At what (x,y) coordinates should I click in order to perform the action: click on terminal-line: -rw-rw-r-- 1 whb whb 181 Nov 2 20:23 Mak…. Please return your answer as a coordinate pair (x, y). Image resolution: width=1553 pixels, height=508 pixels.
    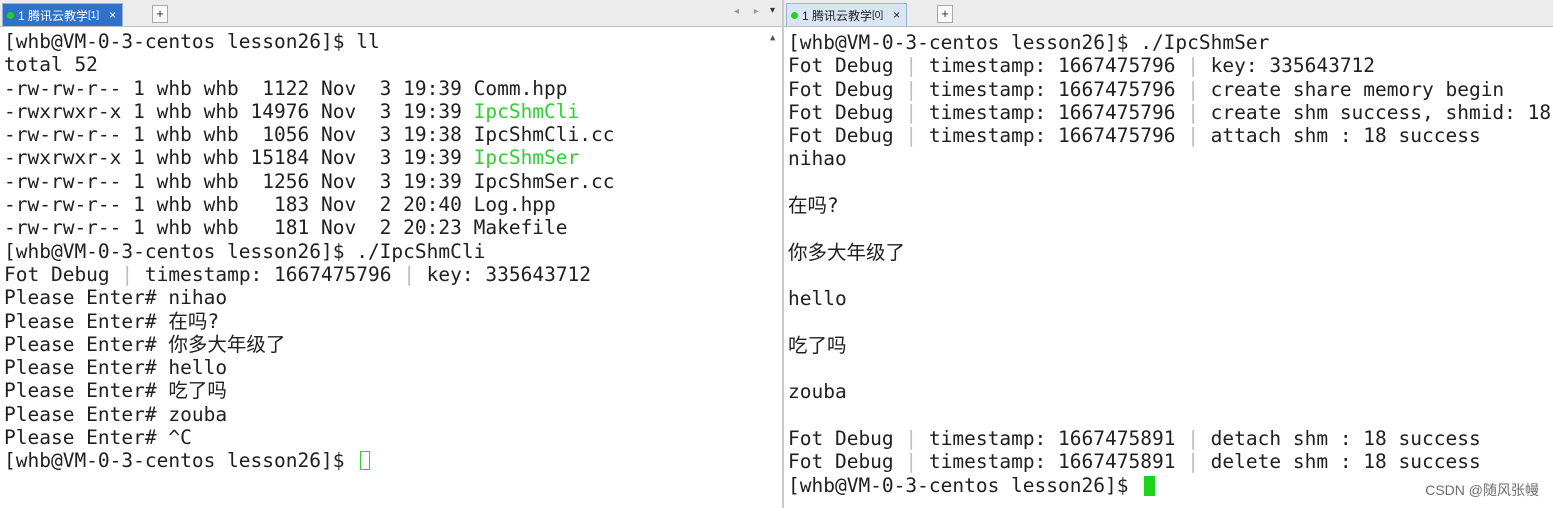
    Looking at the image, I should click on (393, 227).